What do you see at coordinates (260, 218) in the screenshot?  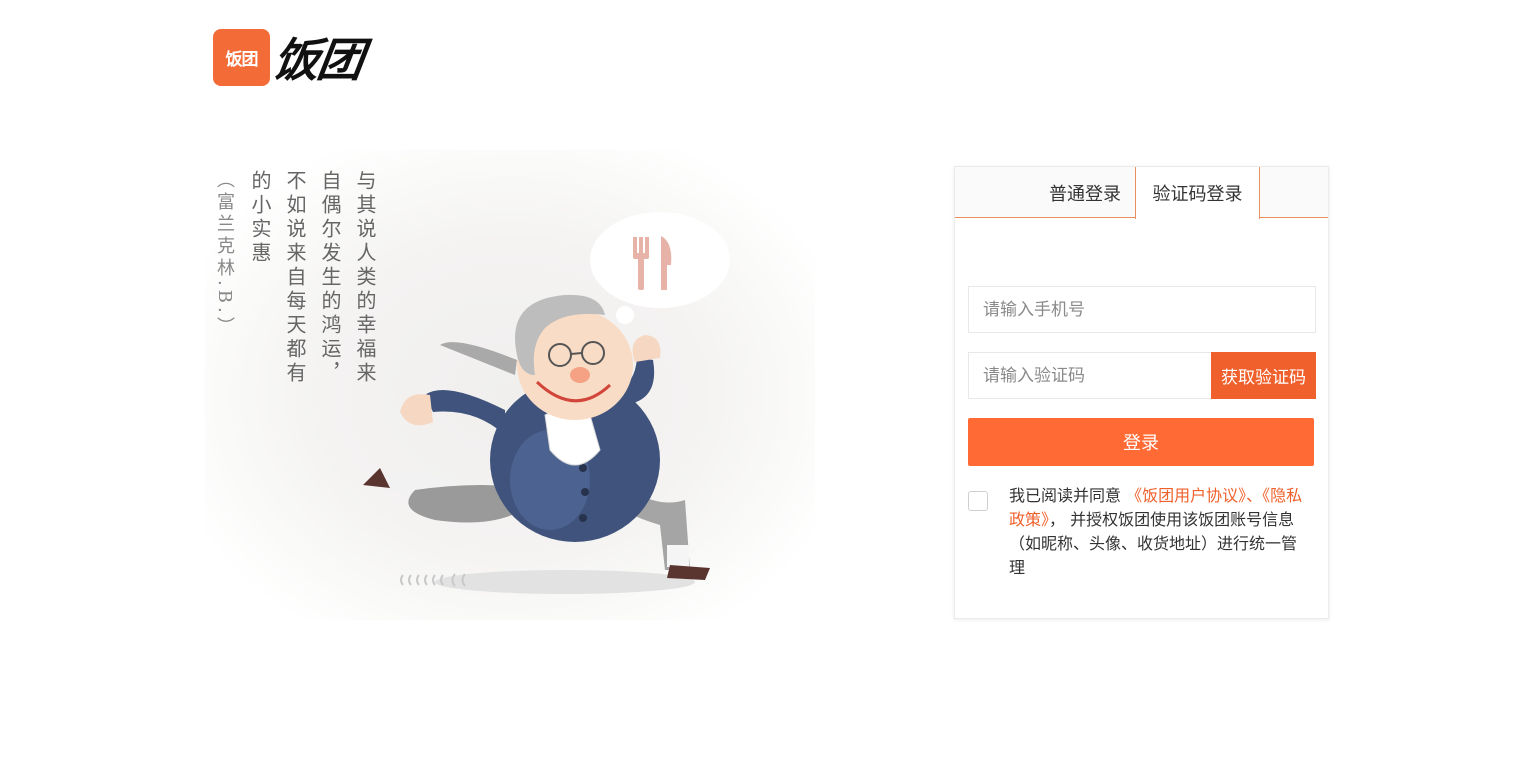 I see `quote-line-4: 的小实惠` at bounding box center [260, 218].